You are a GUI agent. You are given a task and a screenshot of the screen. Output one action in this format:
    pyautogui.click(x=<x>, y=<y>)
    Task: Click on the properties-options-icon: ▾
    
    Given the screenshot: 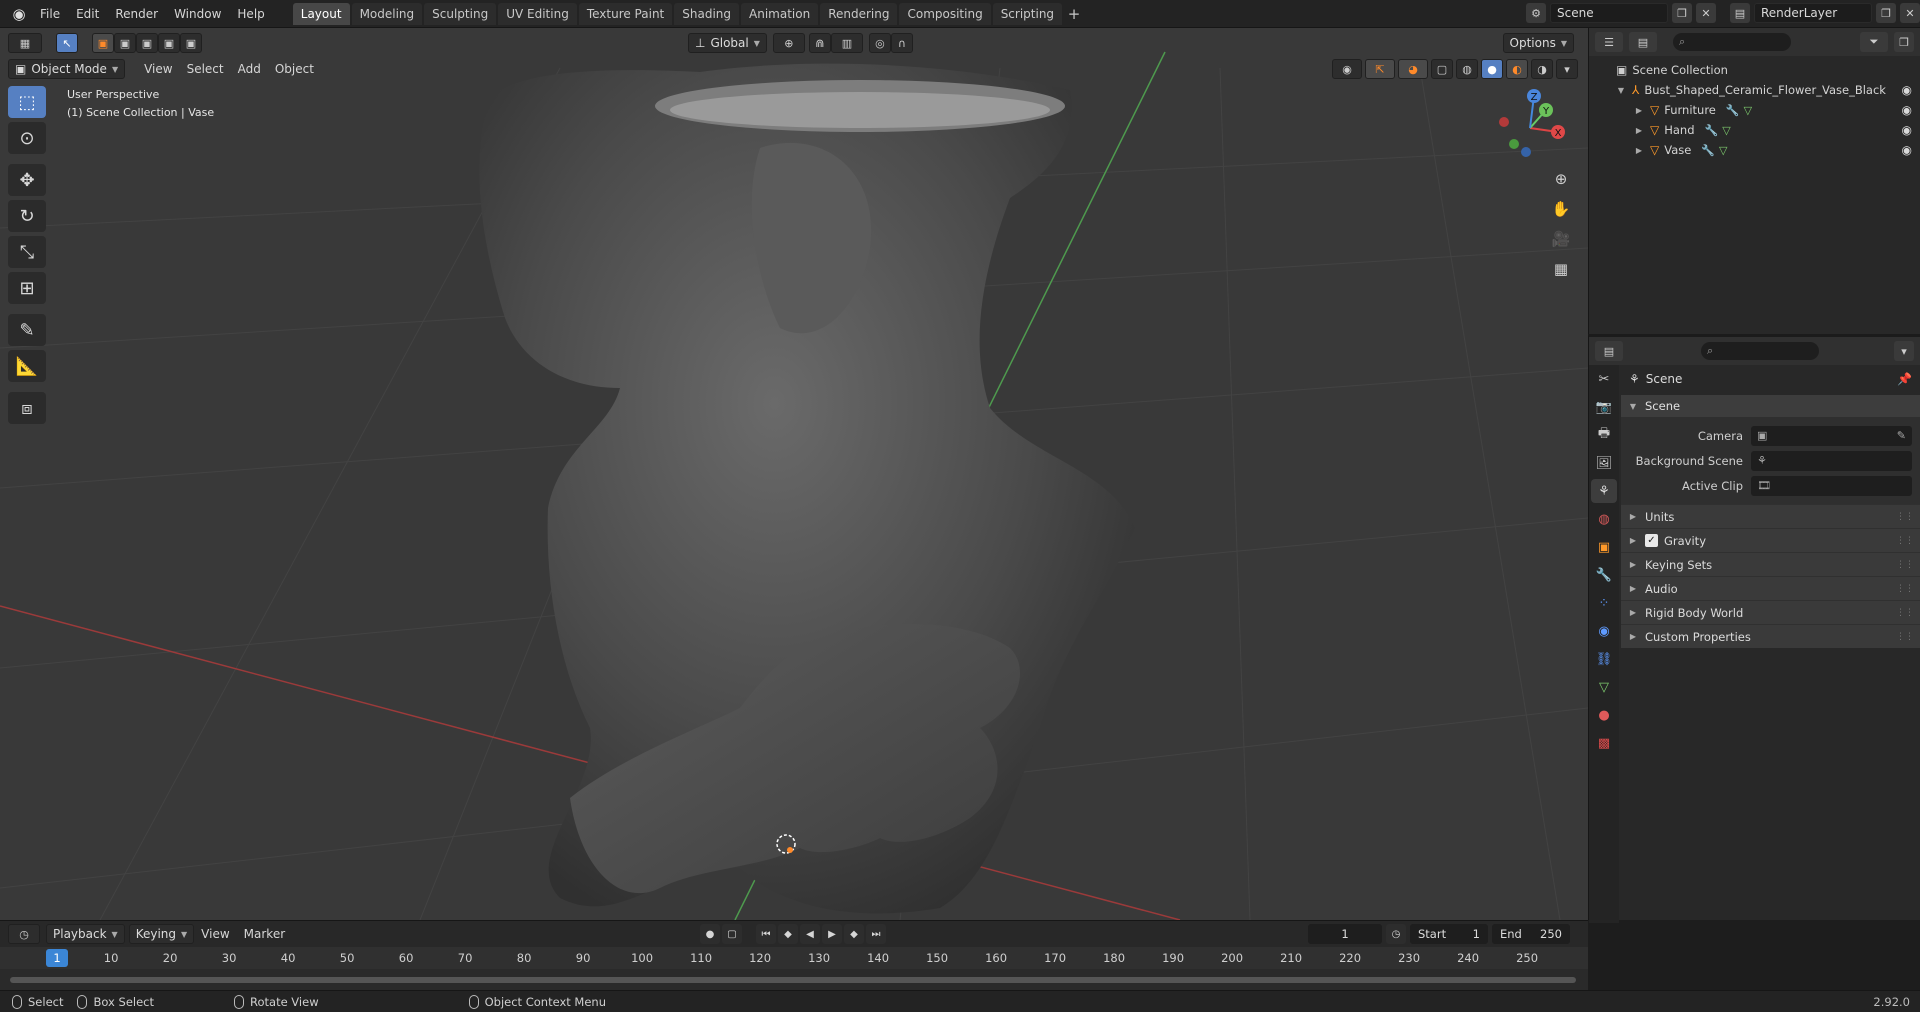 What is the action you would take?
    pyautogui.click(x=1904, y=351)
    